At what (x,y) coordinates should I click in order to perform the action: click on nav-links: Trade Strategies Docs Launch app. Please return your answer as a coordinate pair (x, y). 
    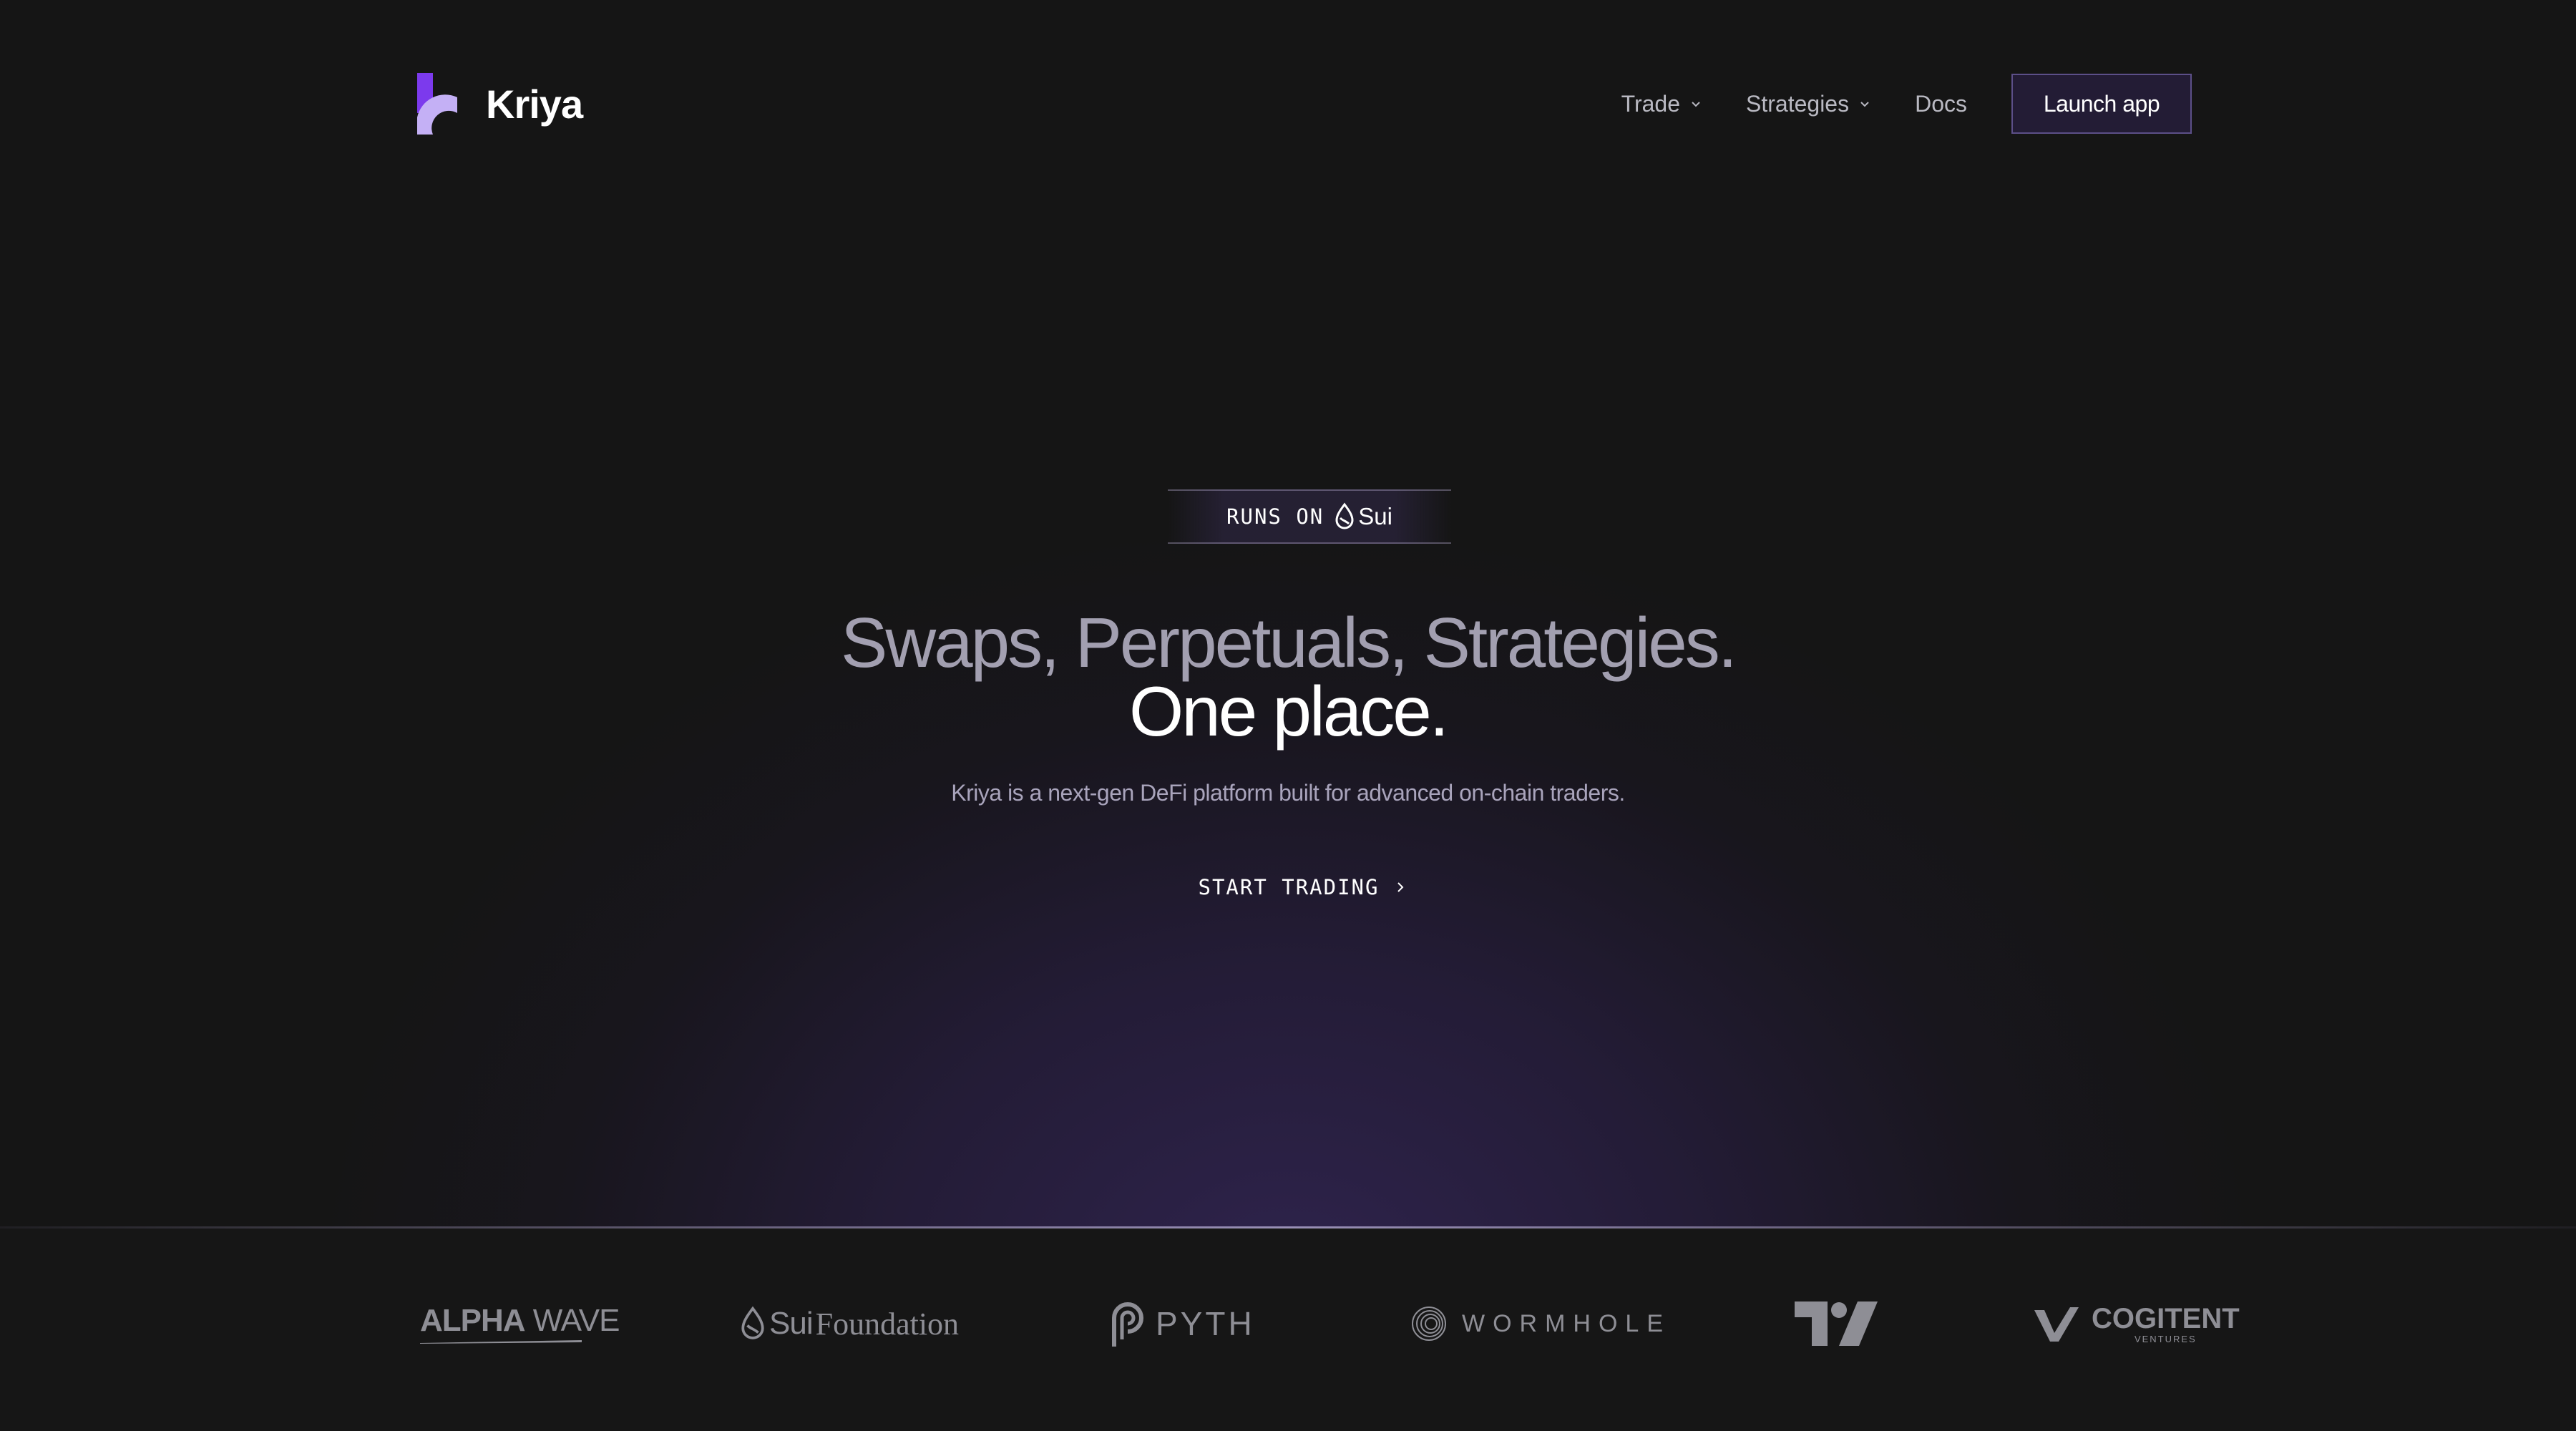
    Looking at the image, I should click on (1906, 104).